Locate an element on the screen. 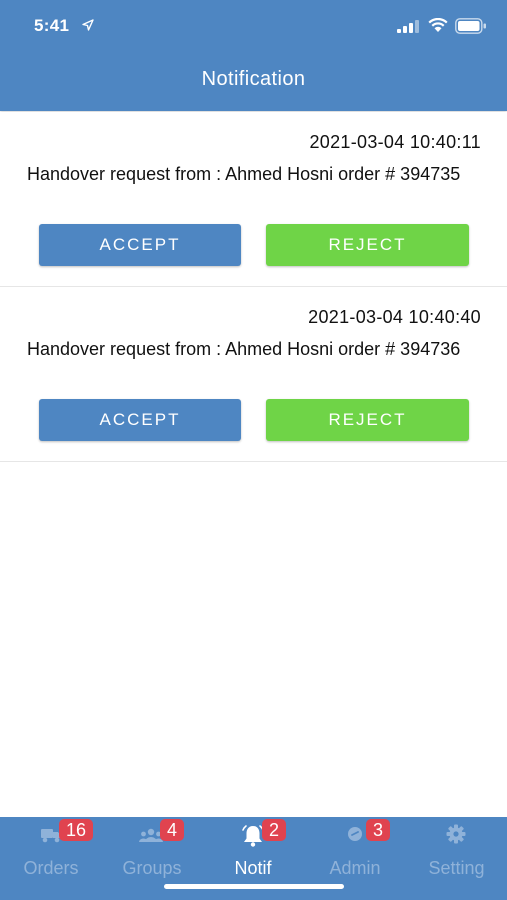  gear-icon is located at coordinates (456, 834).